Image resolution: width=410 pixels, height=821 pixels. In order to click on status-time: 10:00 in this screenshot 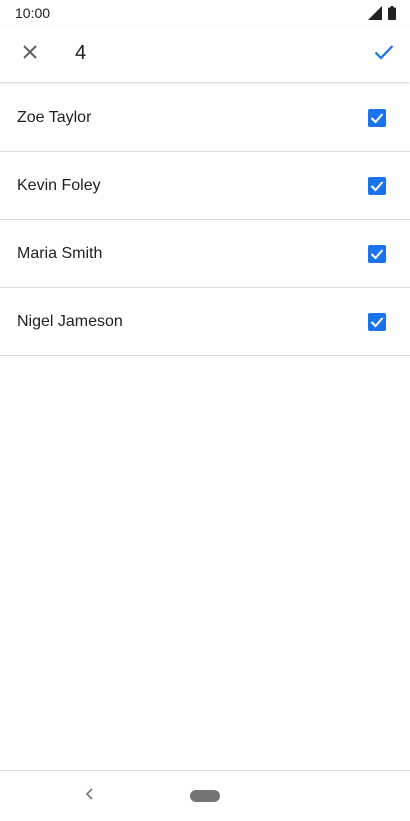, I will do `click(33, 13)`.